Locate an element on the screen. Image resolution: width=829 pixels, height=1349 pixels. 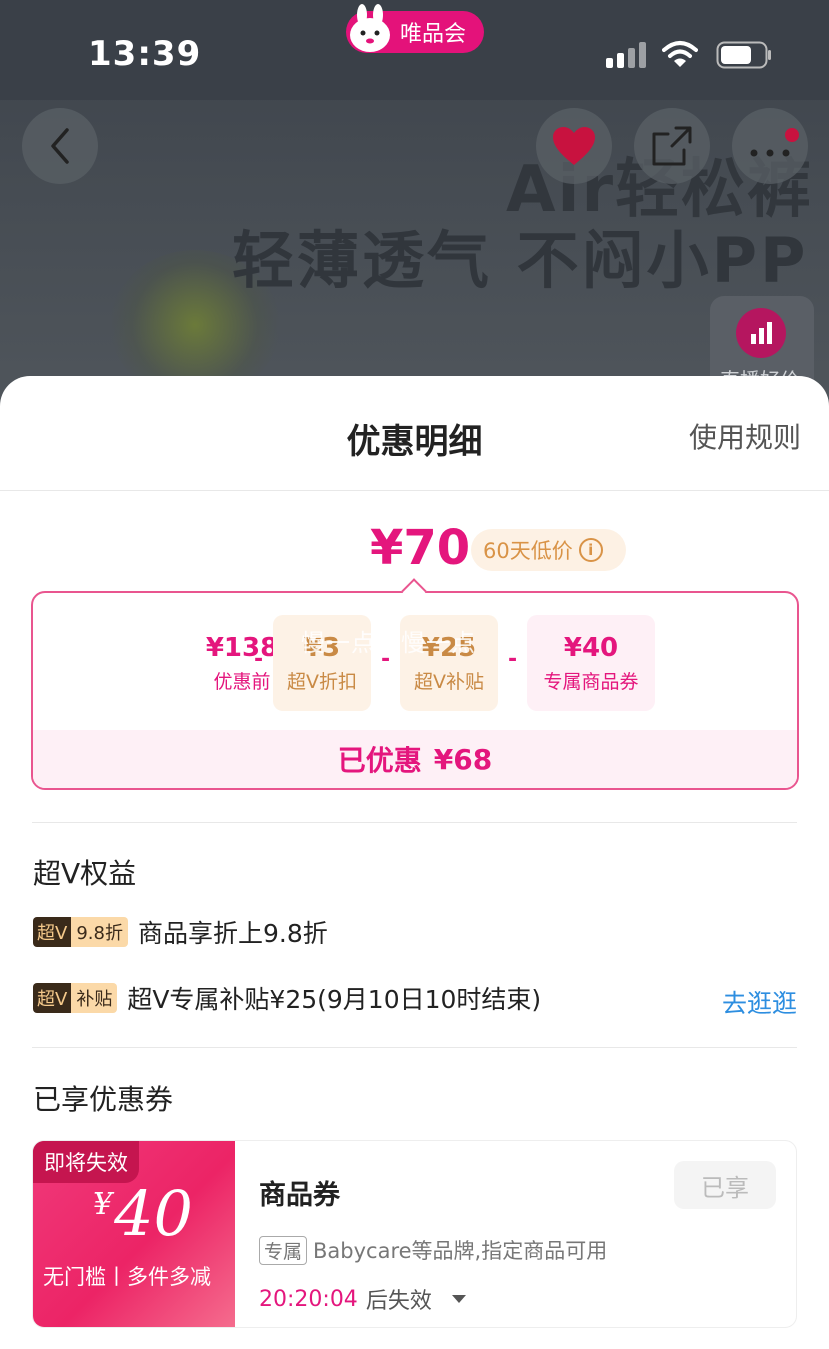
final-price: ¥70 is located at coordinates (420, 548).